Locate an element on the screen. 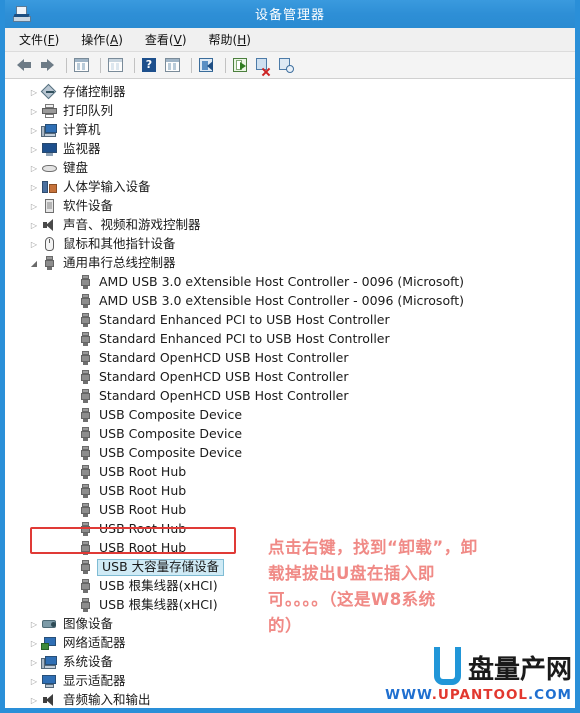 This screenshot has width=580, height=713. tree-item: ▷ 键盘 is located at coordinates (290, 168).